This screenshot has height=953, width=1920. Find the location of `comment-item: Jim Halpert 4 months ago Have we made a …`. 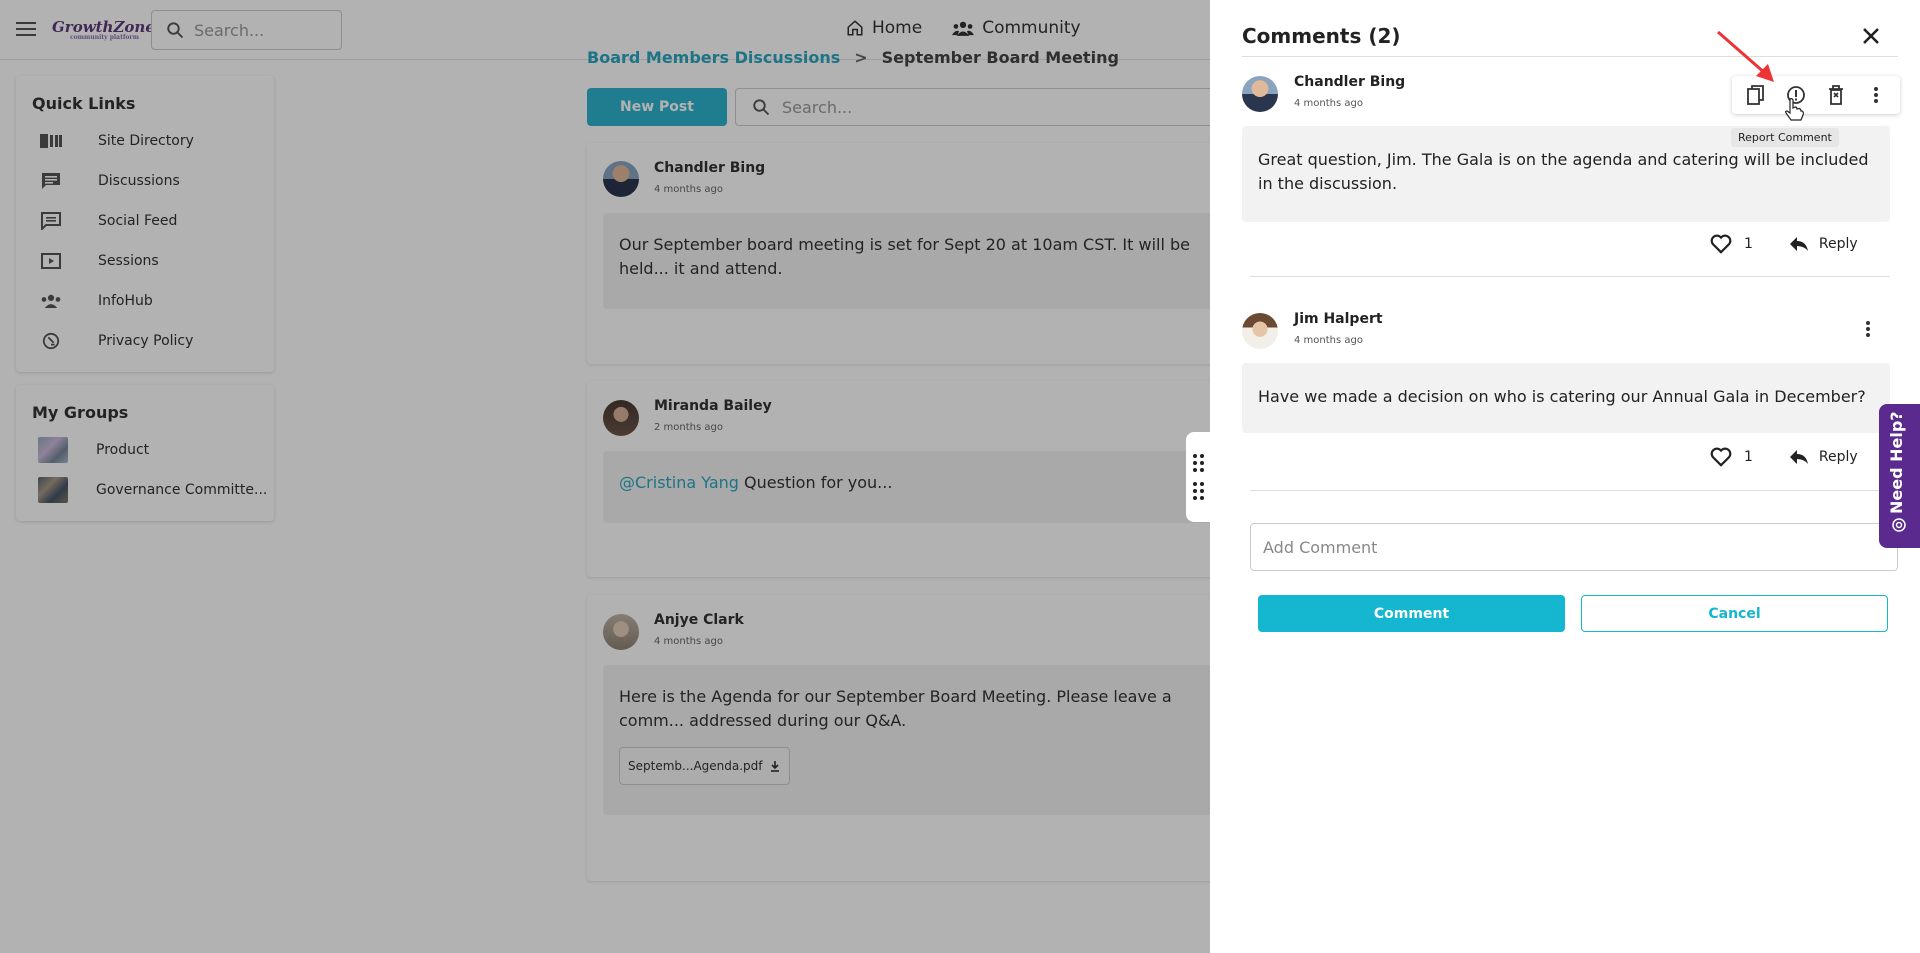

comment-item: Jim Halpert 4 months ago Have we made a … is located at coordinates (1570, 401).